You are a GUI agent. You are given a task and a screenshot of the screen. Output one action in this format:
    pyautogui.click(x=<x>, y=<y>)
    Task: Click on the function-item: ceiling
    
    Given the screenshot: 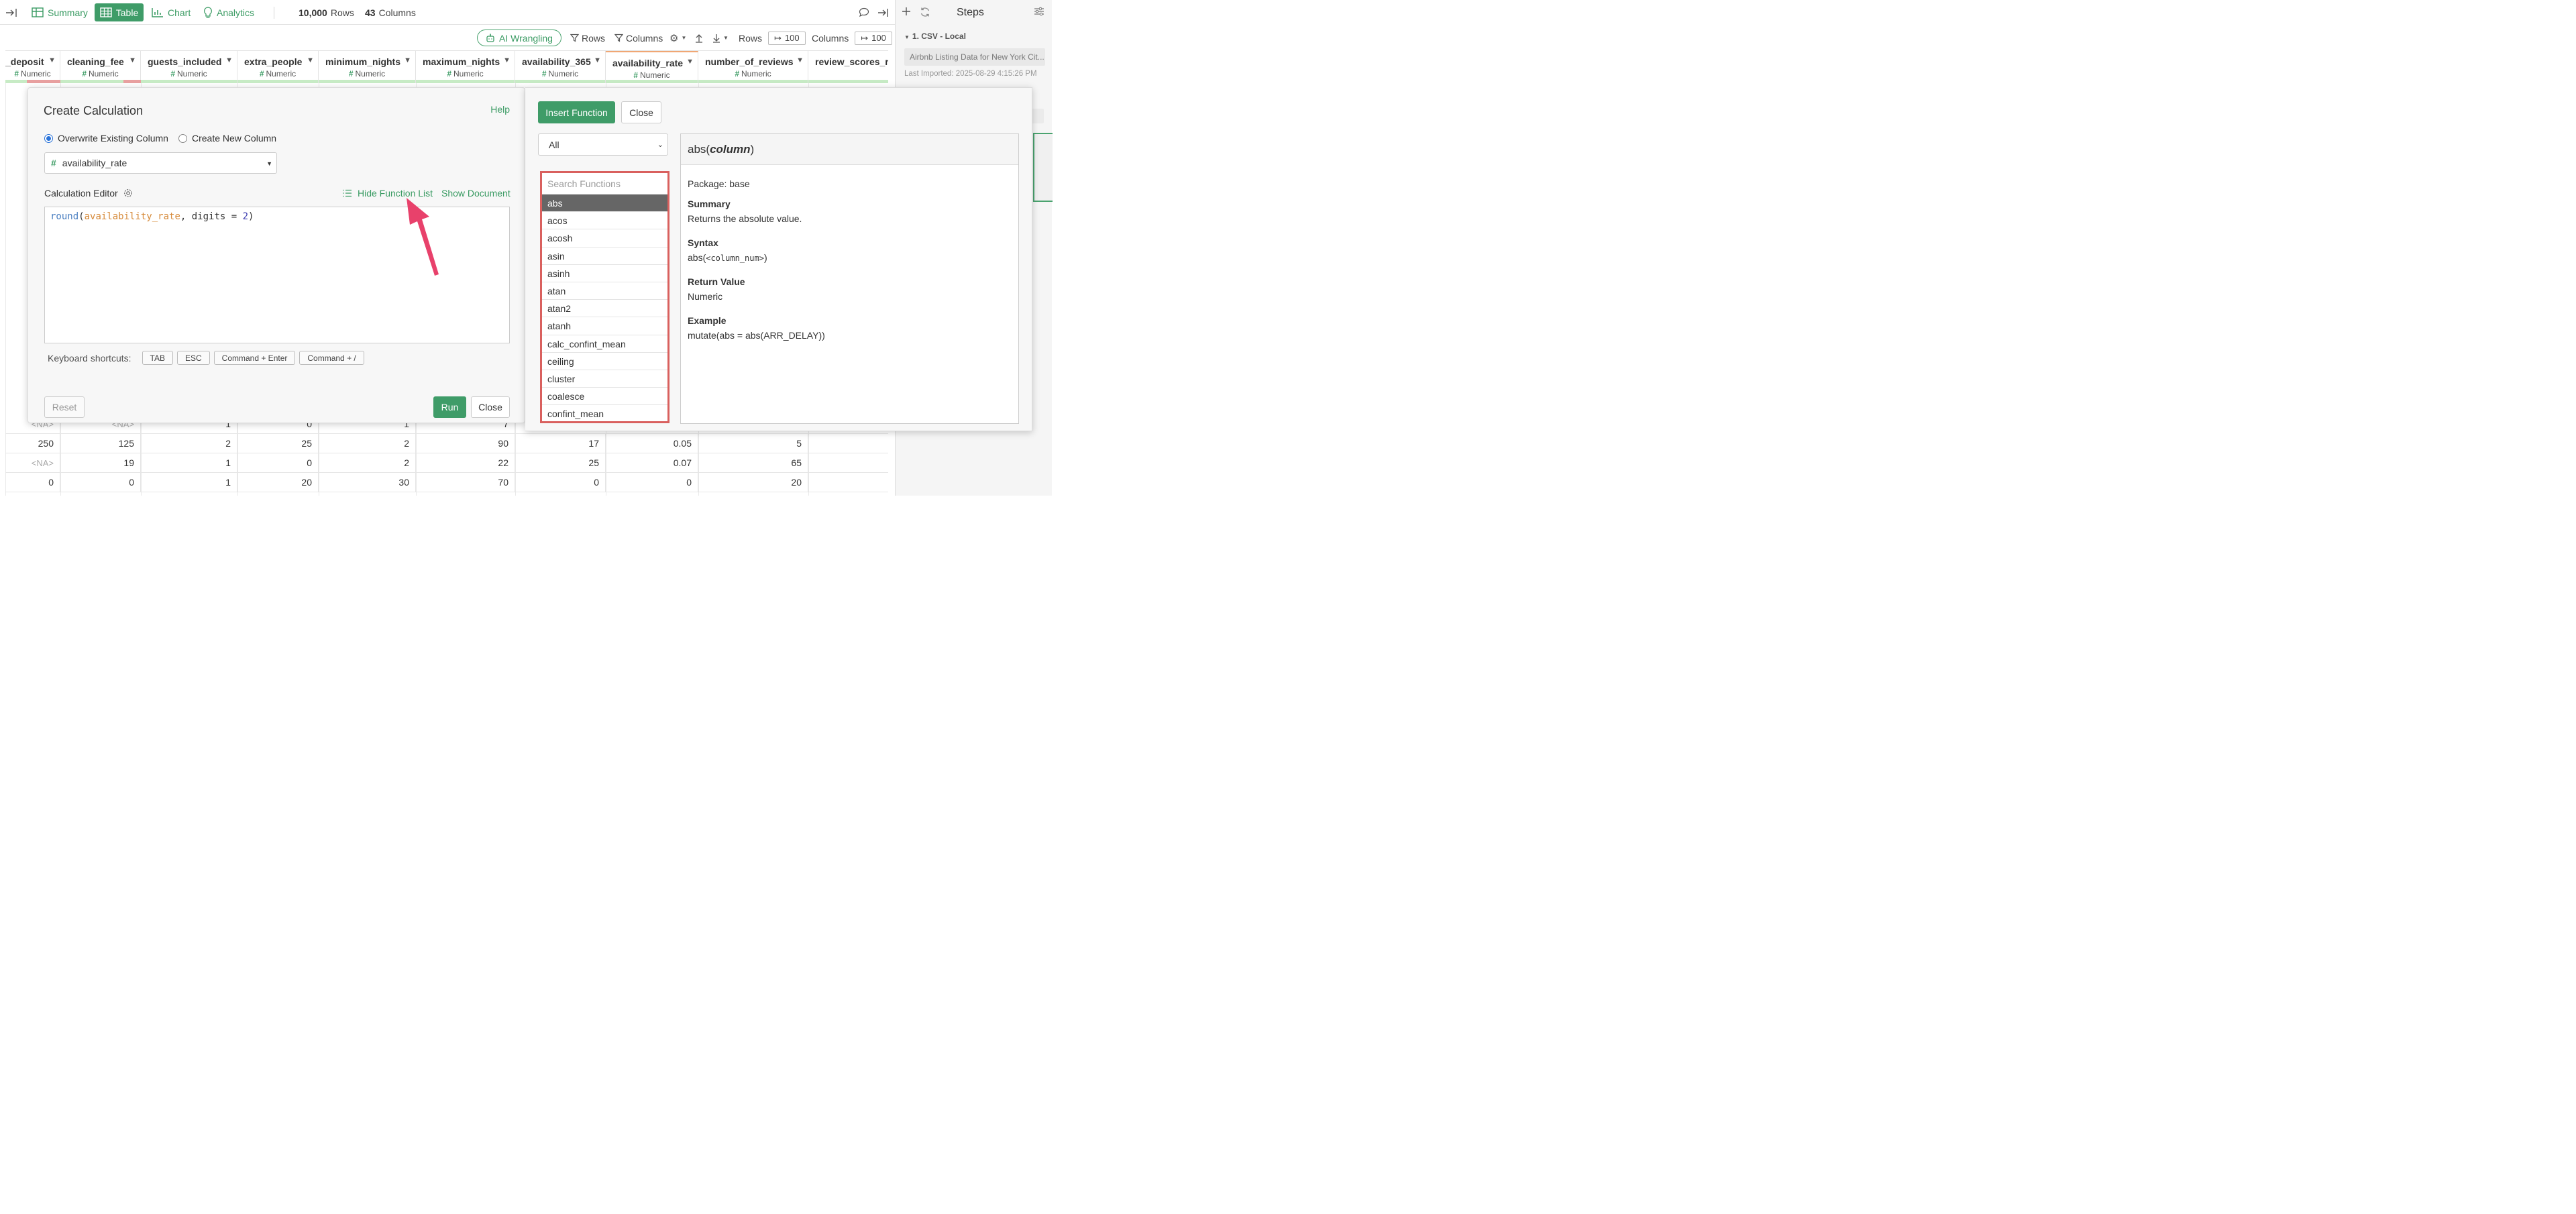 What is the action you would take?
    pyautogui.click(x=604, y=362)
    